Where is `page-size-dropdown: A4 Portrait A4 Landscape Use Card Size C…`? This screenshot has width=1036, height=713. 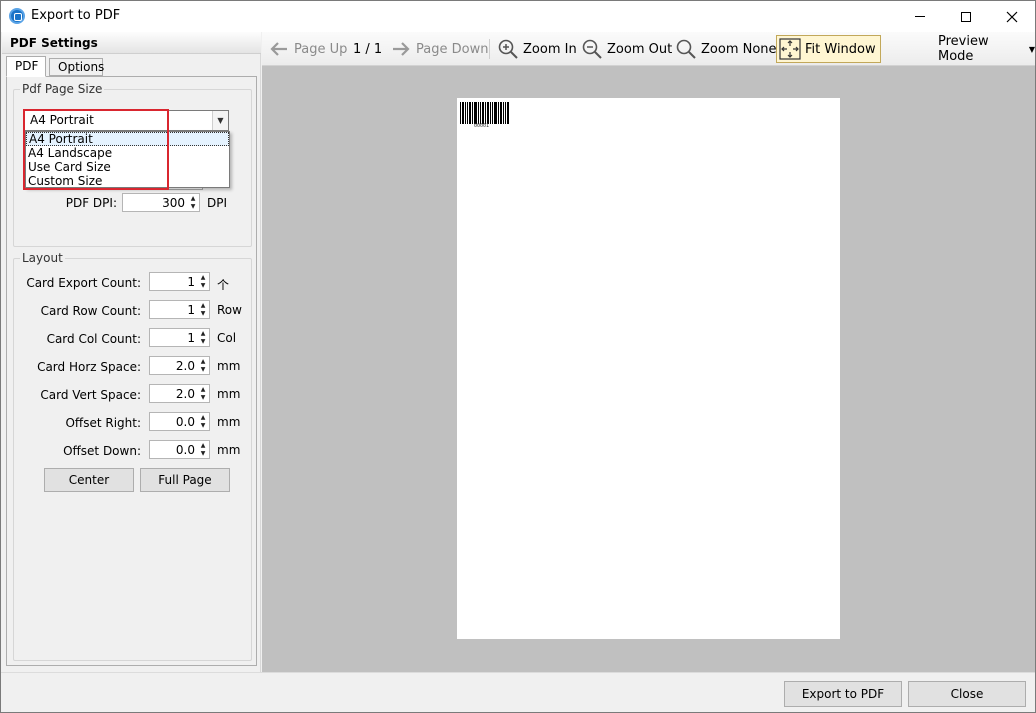
page-size-dropdown: A4 Portrait A4 Landscape Use Card Size C… is located at coordinates (127, 159).